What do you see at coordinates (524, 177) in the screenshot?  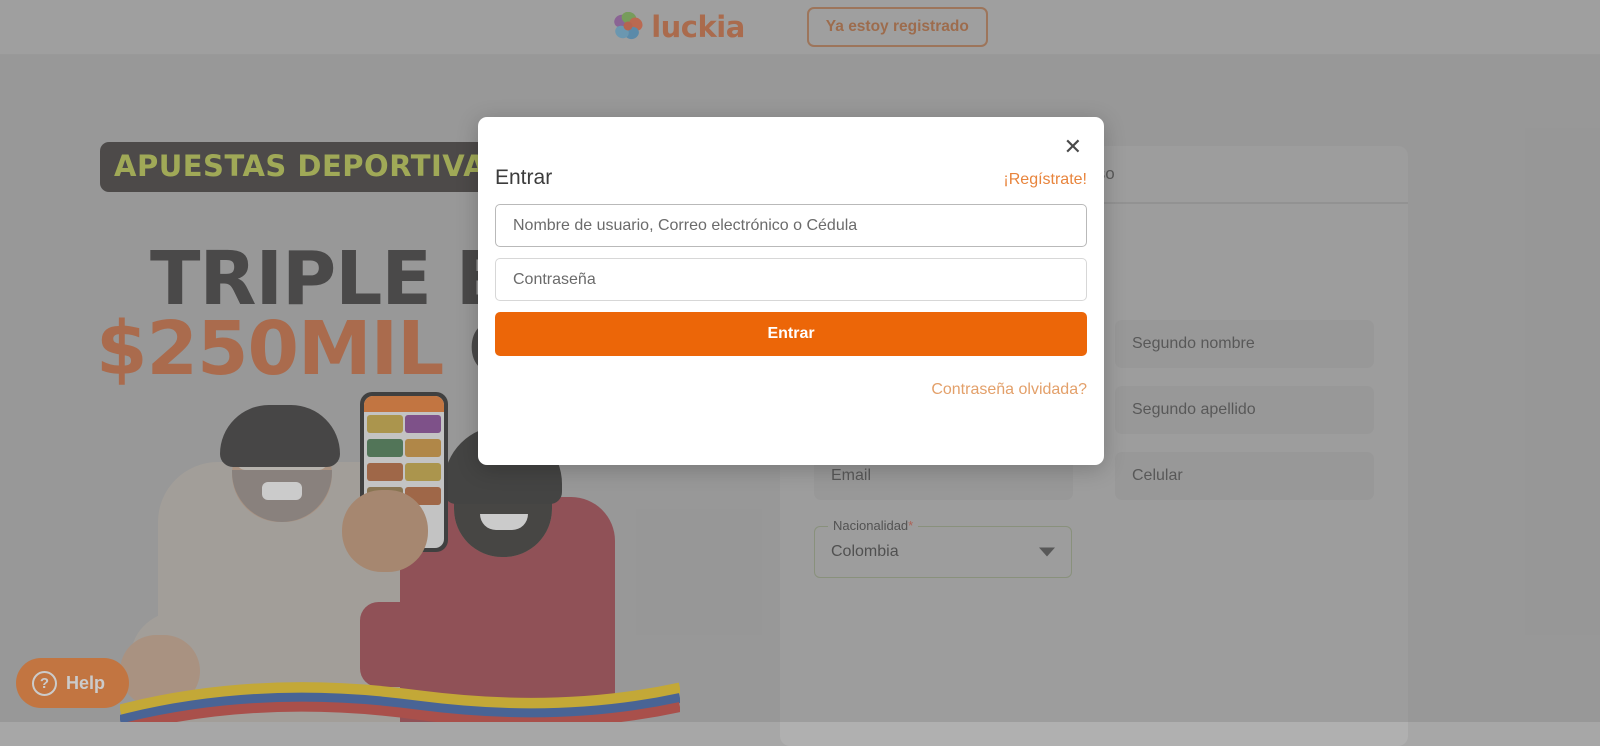 I see `login-title: Entrar` at bounding box center [524, 177].